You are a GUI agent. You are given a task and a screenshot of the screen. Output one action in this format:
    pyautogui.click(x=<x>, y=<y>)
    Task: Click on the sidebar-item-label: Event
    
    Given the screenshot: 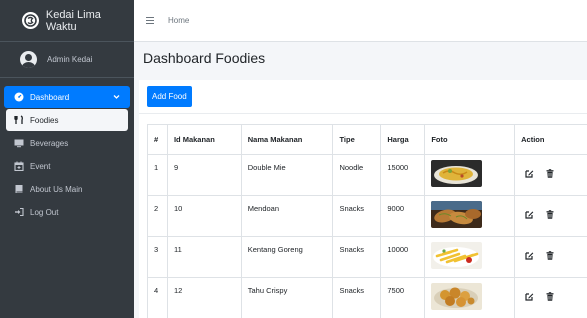 What is the action you would take?
    pyautogui.click(x=40, y=166)
    